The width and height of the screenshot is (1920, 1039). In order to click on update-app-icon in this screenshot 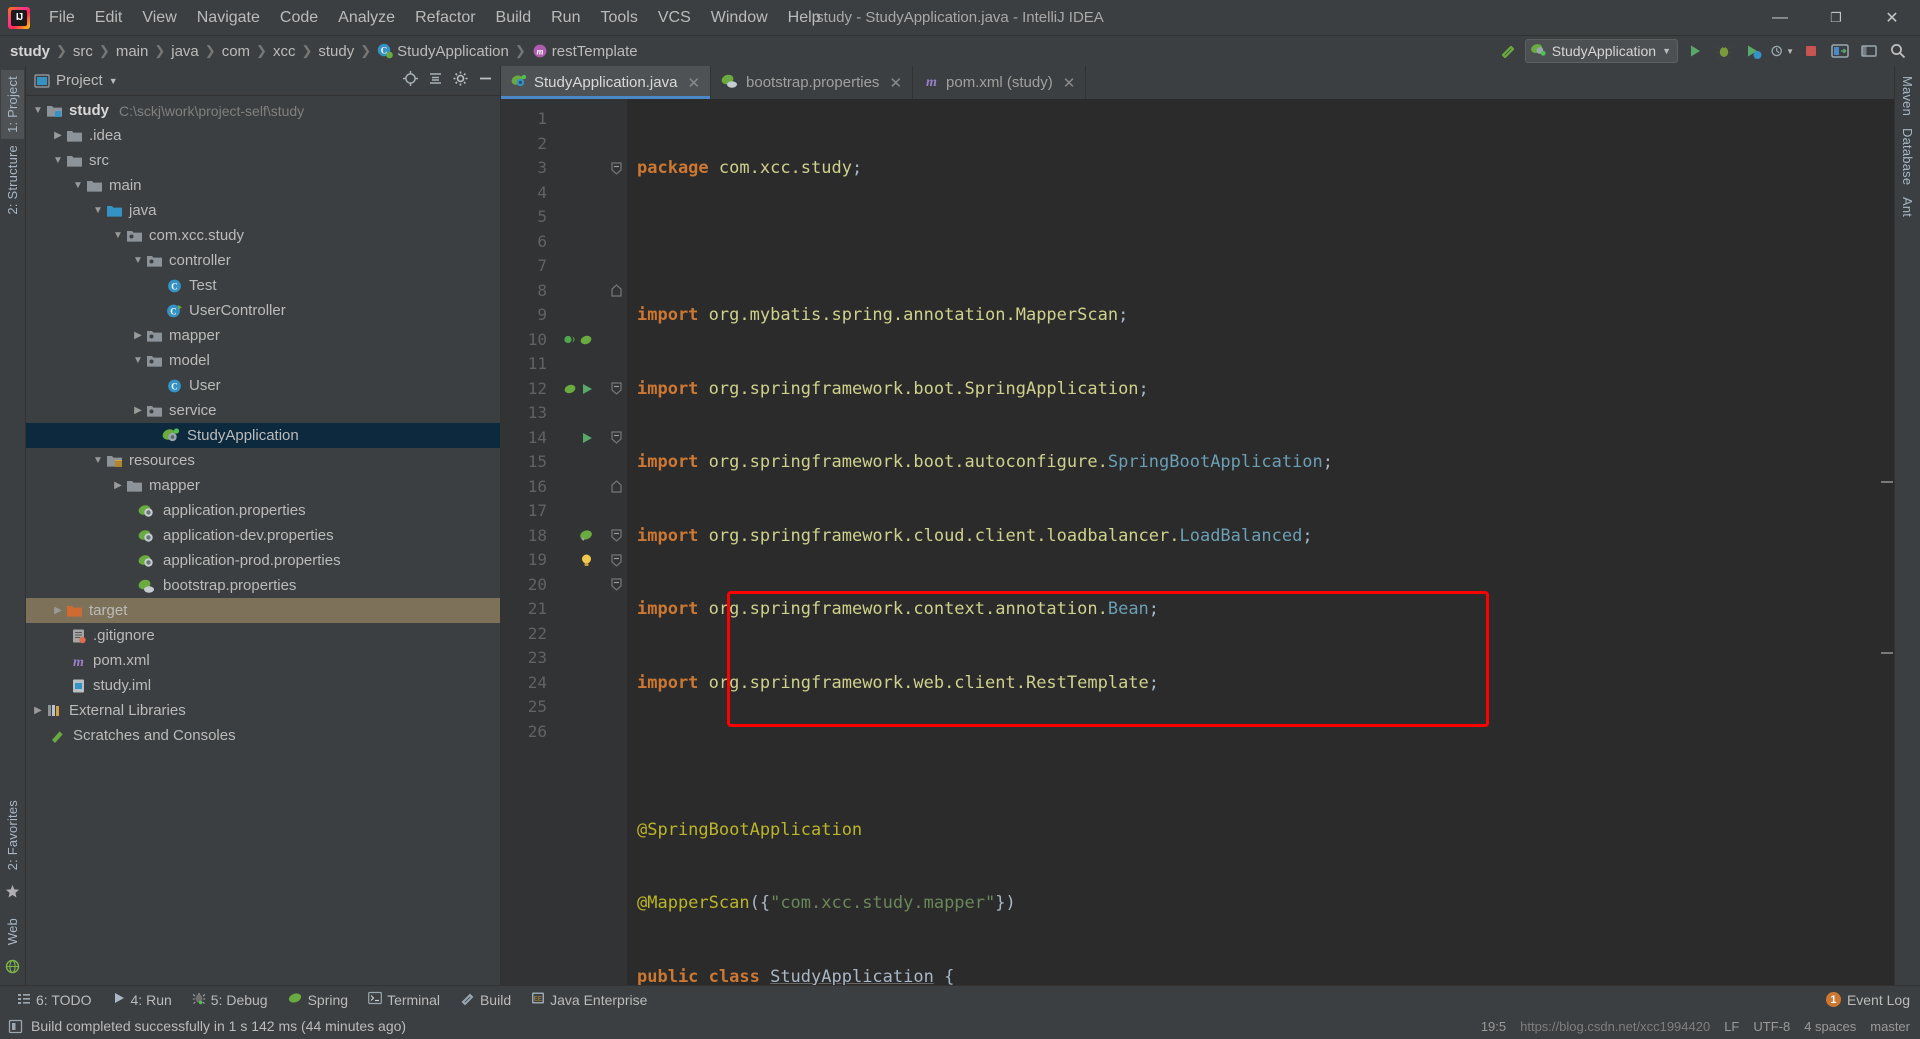, I will do `click(1840, 51)`.